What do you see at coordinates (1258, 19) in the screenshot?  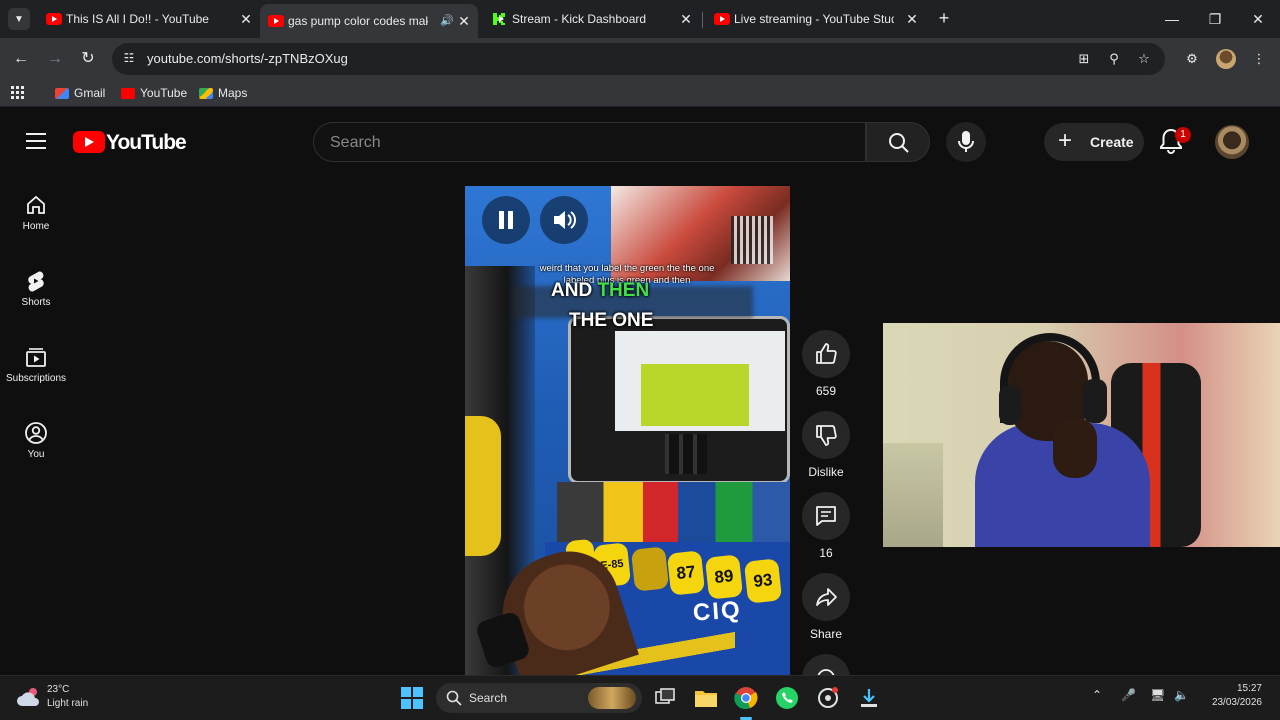 I see `window-close-button: ✕` at bounding box center [1258, 19].